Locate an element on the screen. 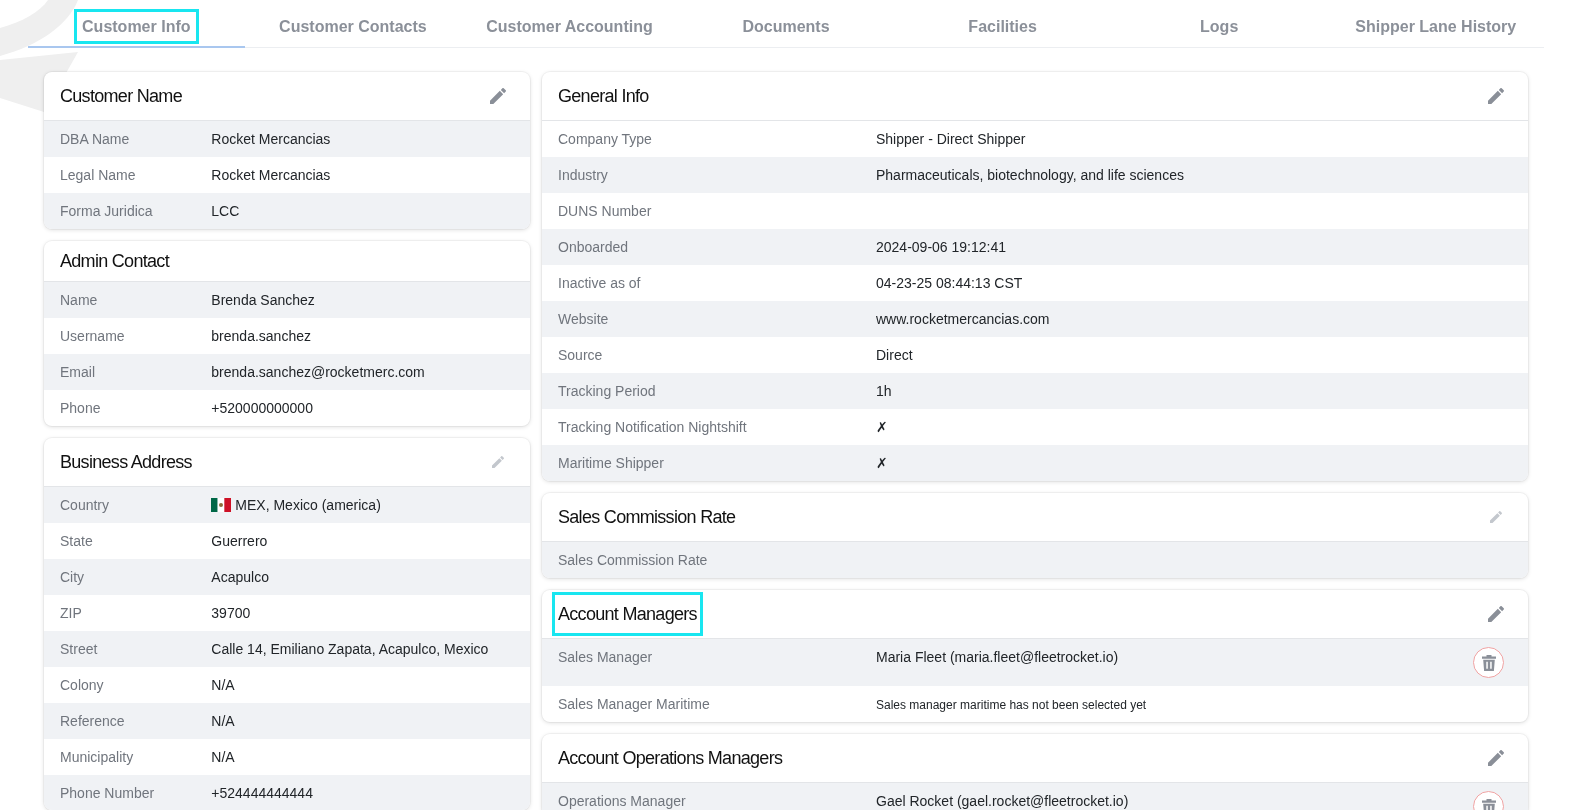 The width and height of the screenshot is (1570, 810). field-label: Country is located at coordinates (85, 505).